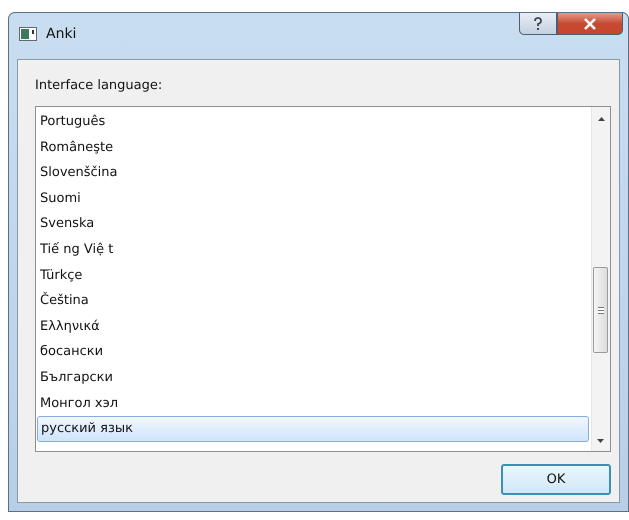 The height and width of the screenshot is (520, 629). What do you see at coordinates (313, 301) in the screenshot?
I see `language-item: Čeština` at bounding box center [313, 301].